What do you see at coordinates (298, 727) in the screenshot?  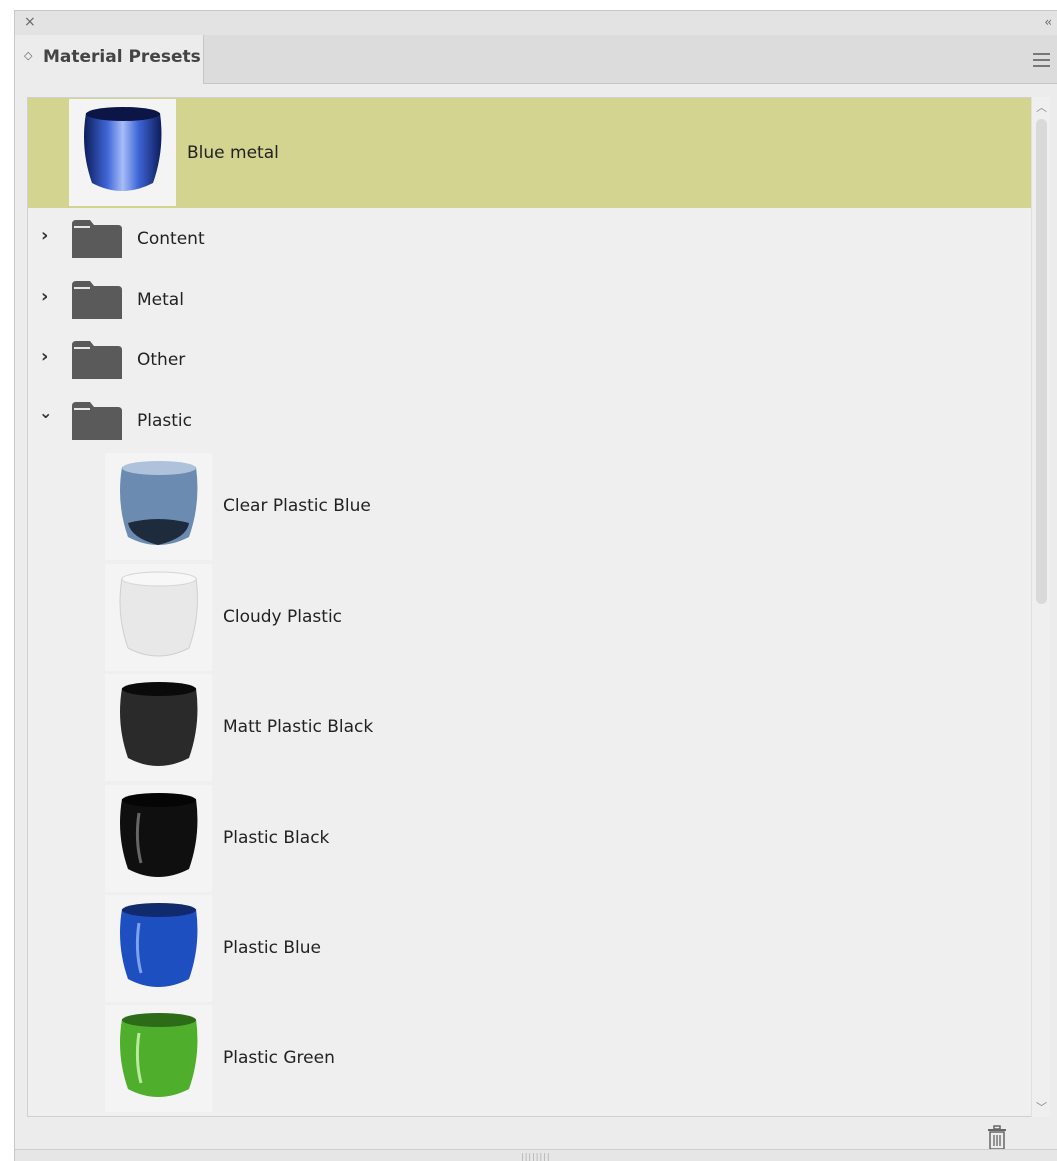 I see `preset-label: Matt Plastic Black` at bounding box center [298, 727].